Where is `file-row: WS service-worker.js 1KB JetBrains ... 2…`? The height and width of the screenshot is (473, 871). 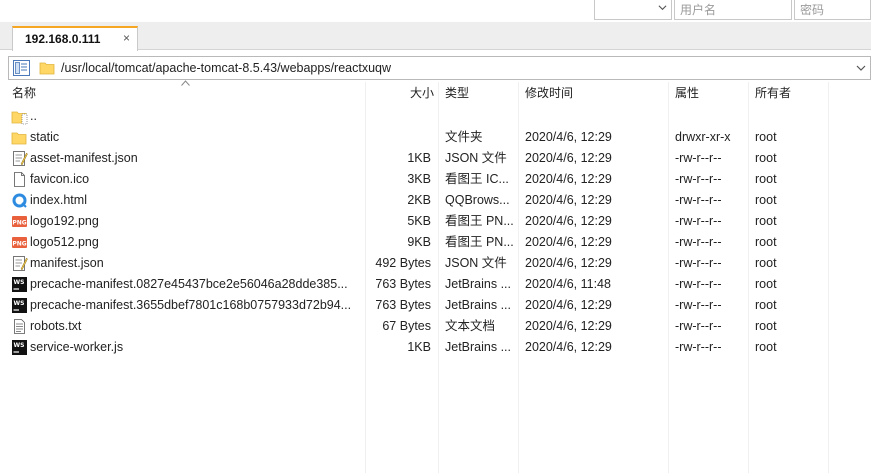
file-row: WS service-worker.js 1KB JetBrains ... 2… is located at coordinates (435, 347).